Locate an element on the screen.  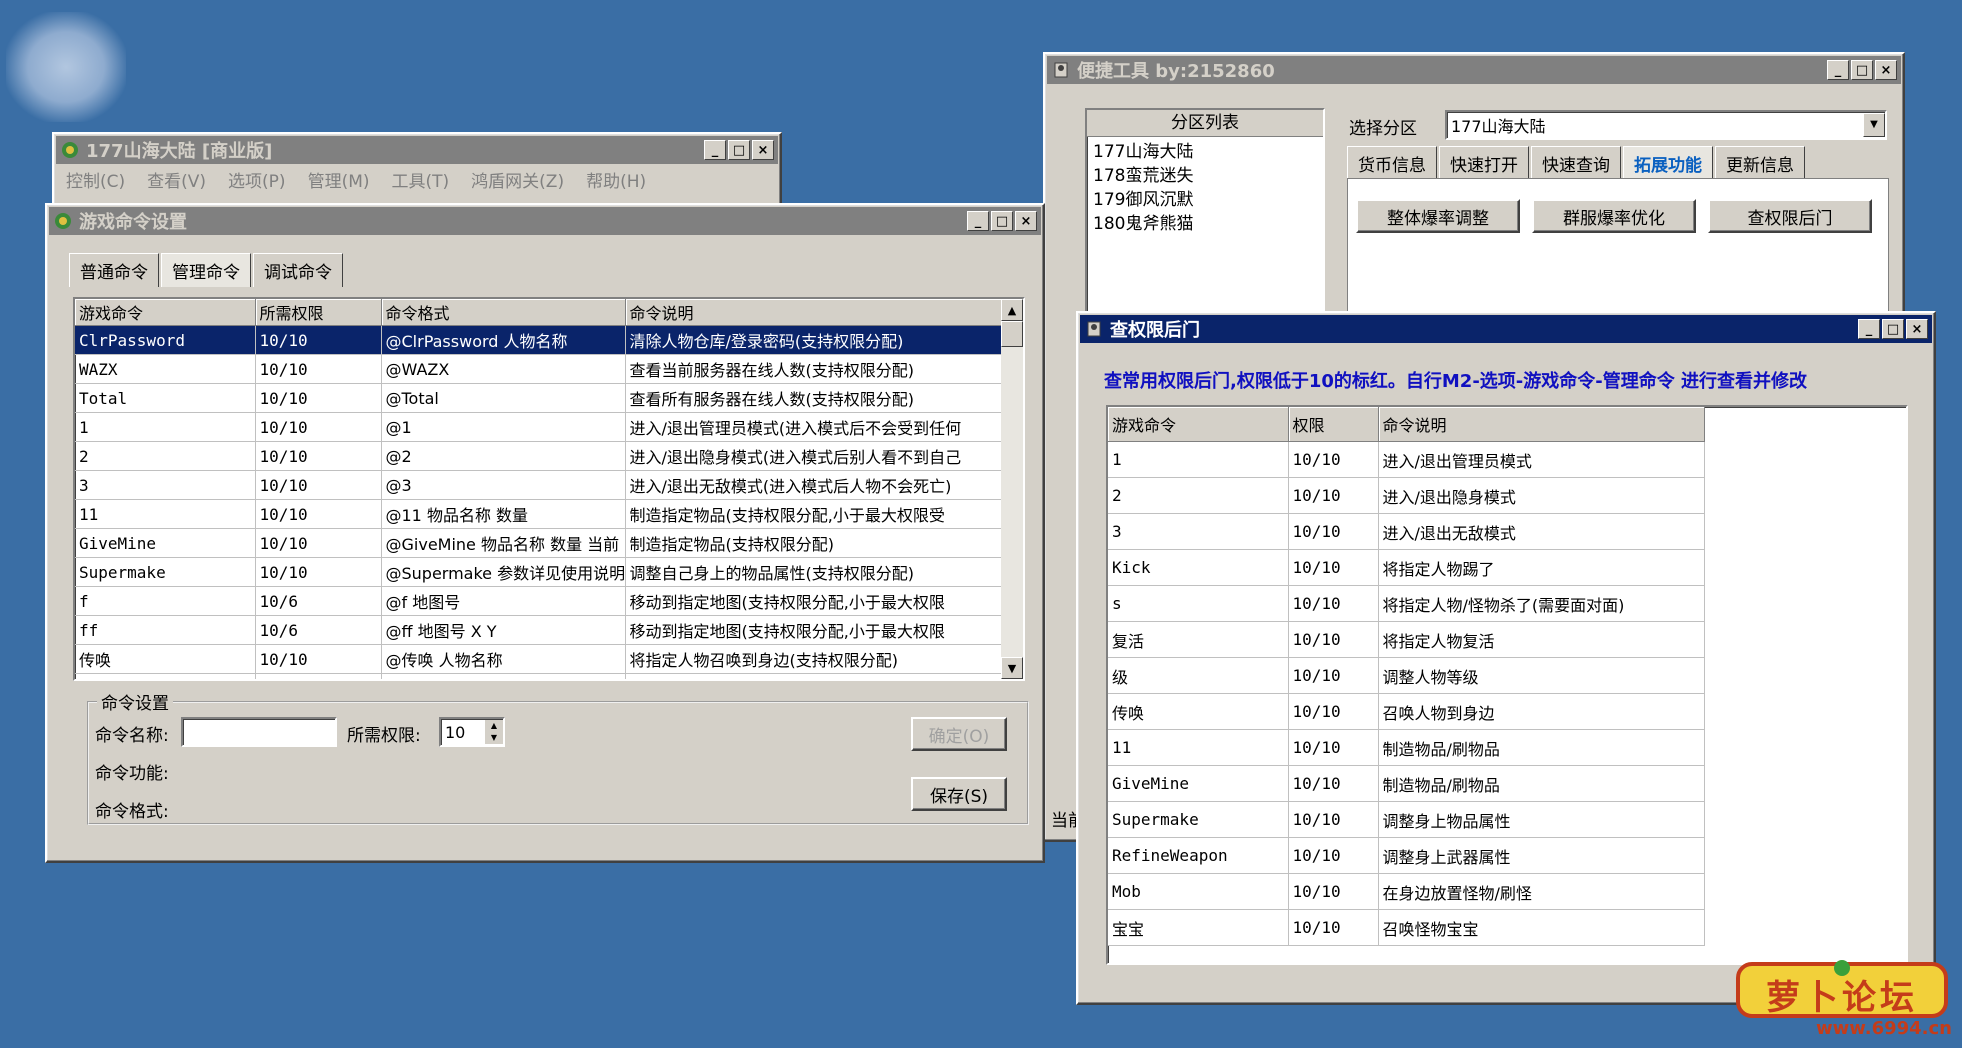
table-row: 级 10/10 调整人物等级 is located at coordinates (1406, 675).